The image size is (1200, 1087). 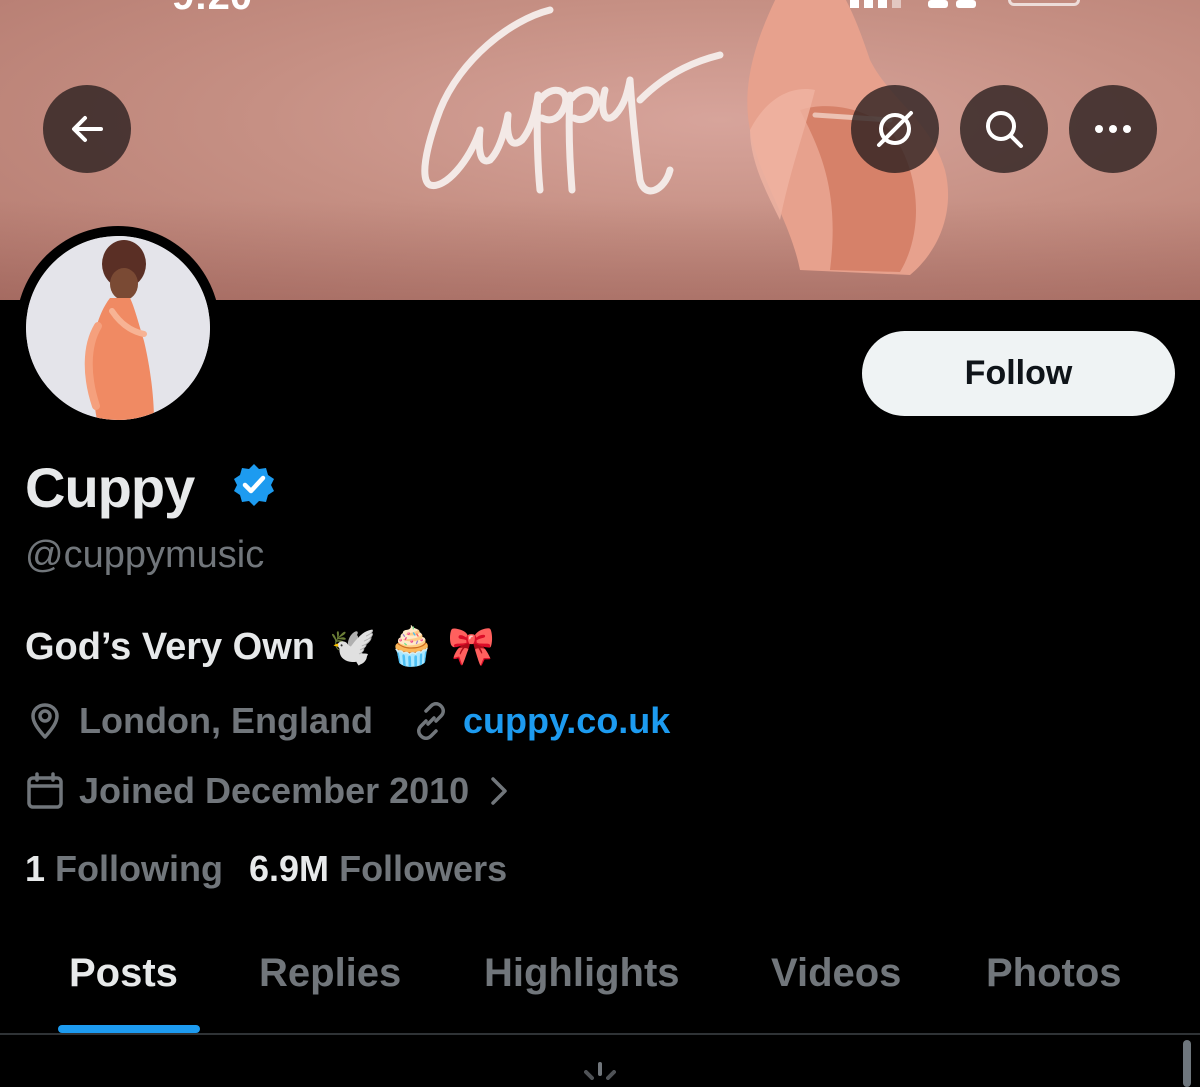 I want to click on followers-count: 6.9M, so click(x=289, y=868).